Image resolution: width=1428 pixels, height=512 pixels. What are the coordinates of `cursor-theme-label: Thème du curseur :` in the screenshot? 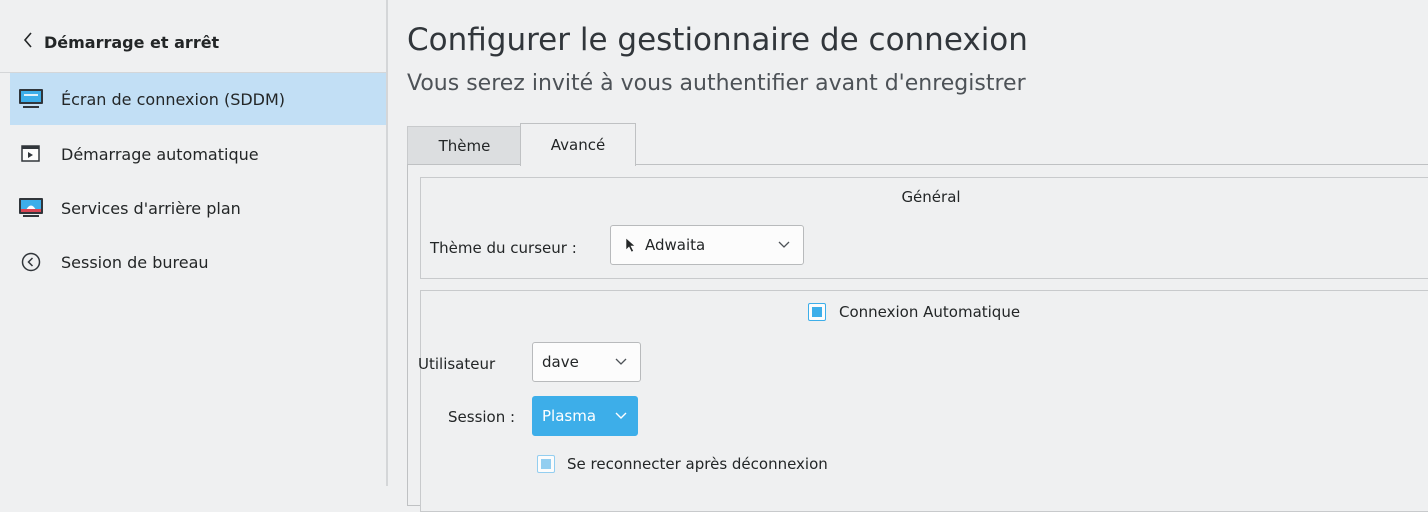 It's located at (503, 248).